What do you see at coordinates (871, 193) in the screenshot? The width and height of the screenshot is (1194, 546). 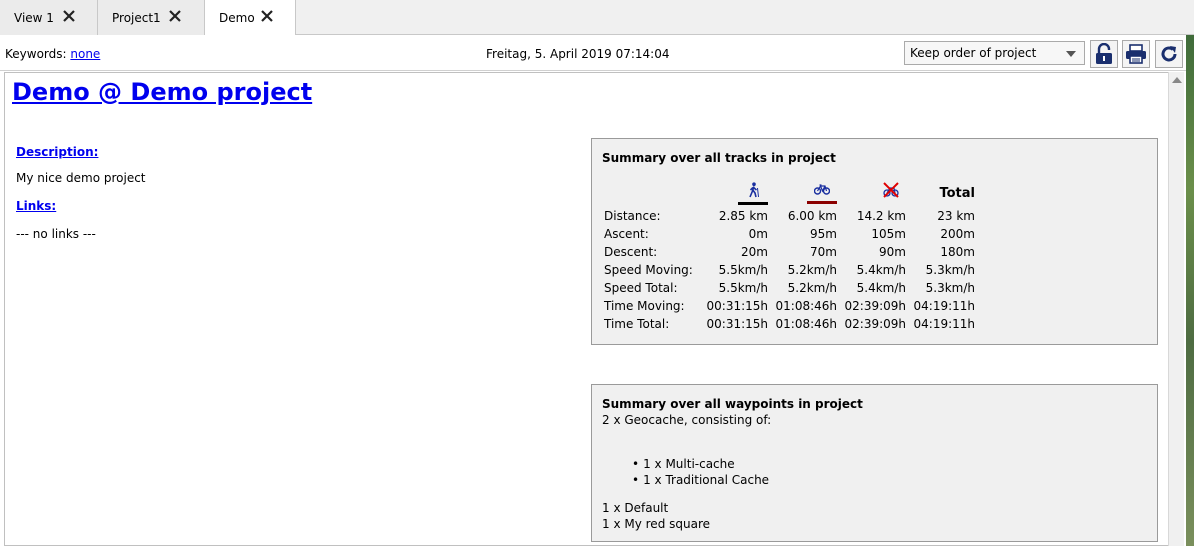 I see `column-no-cycling` at bounding box center [871, 193].